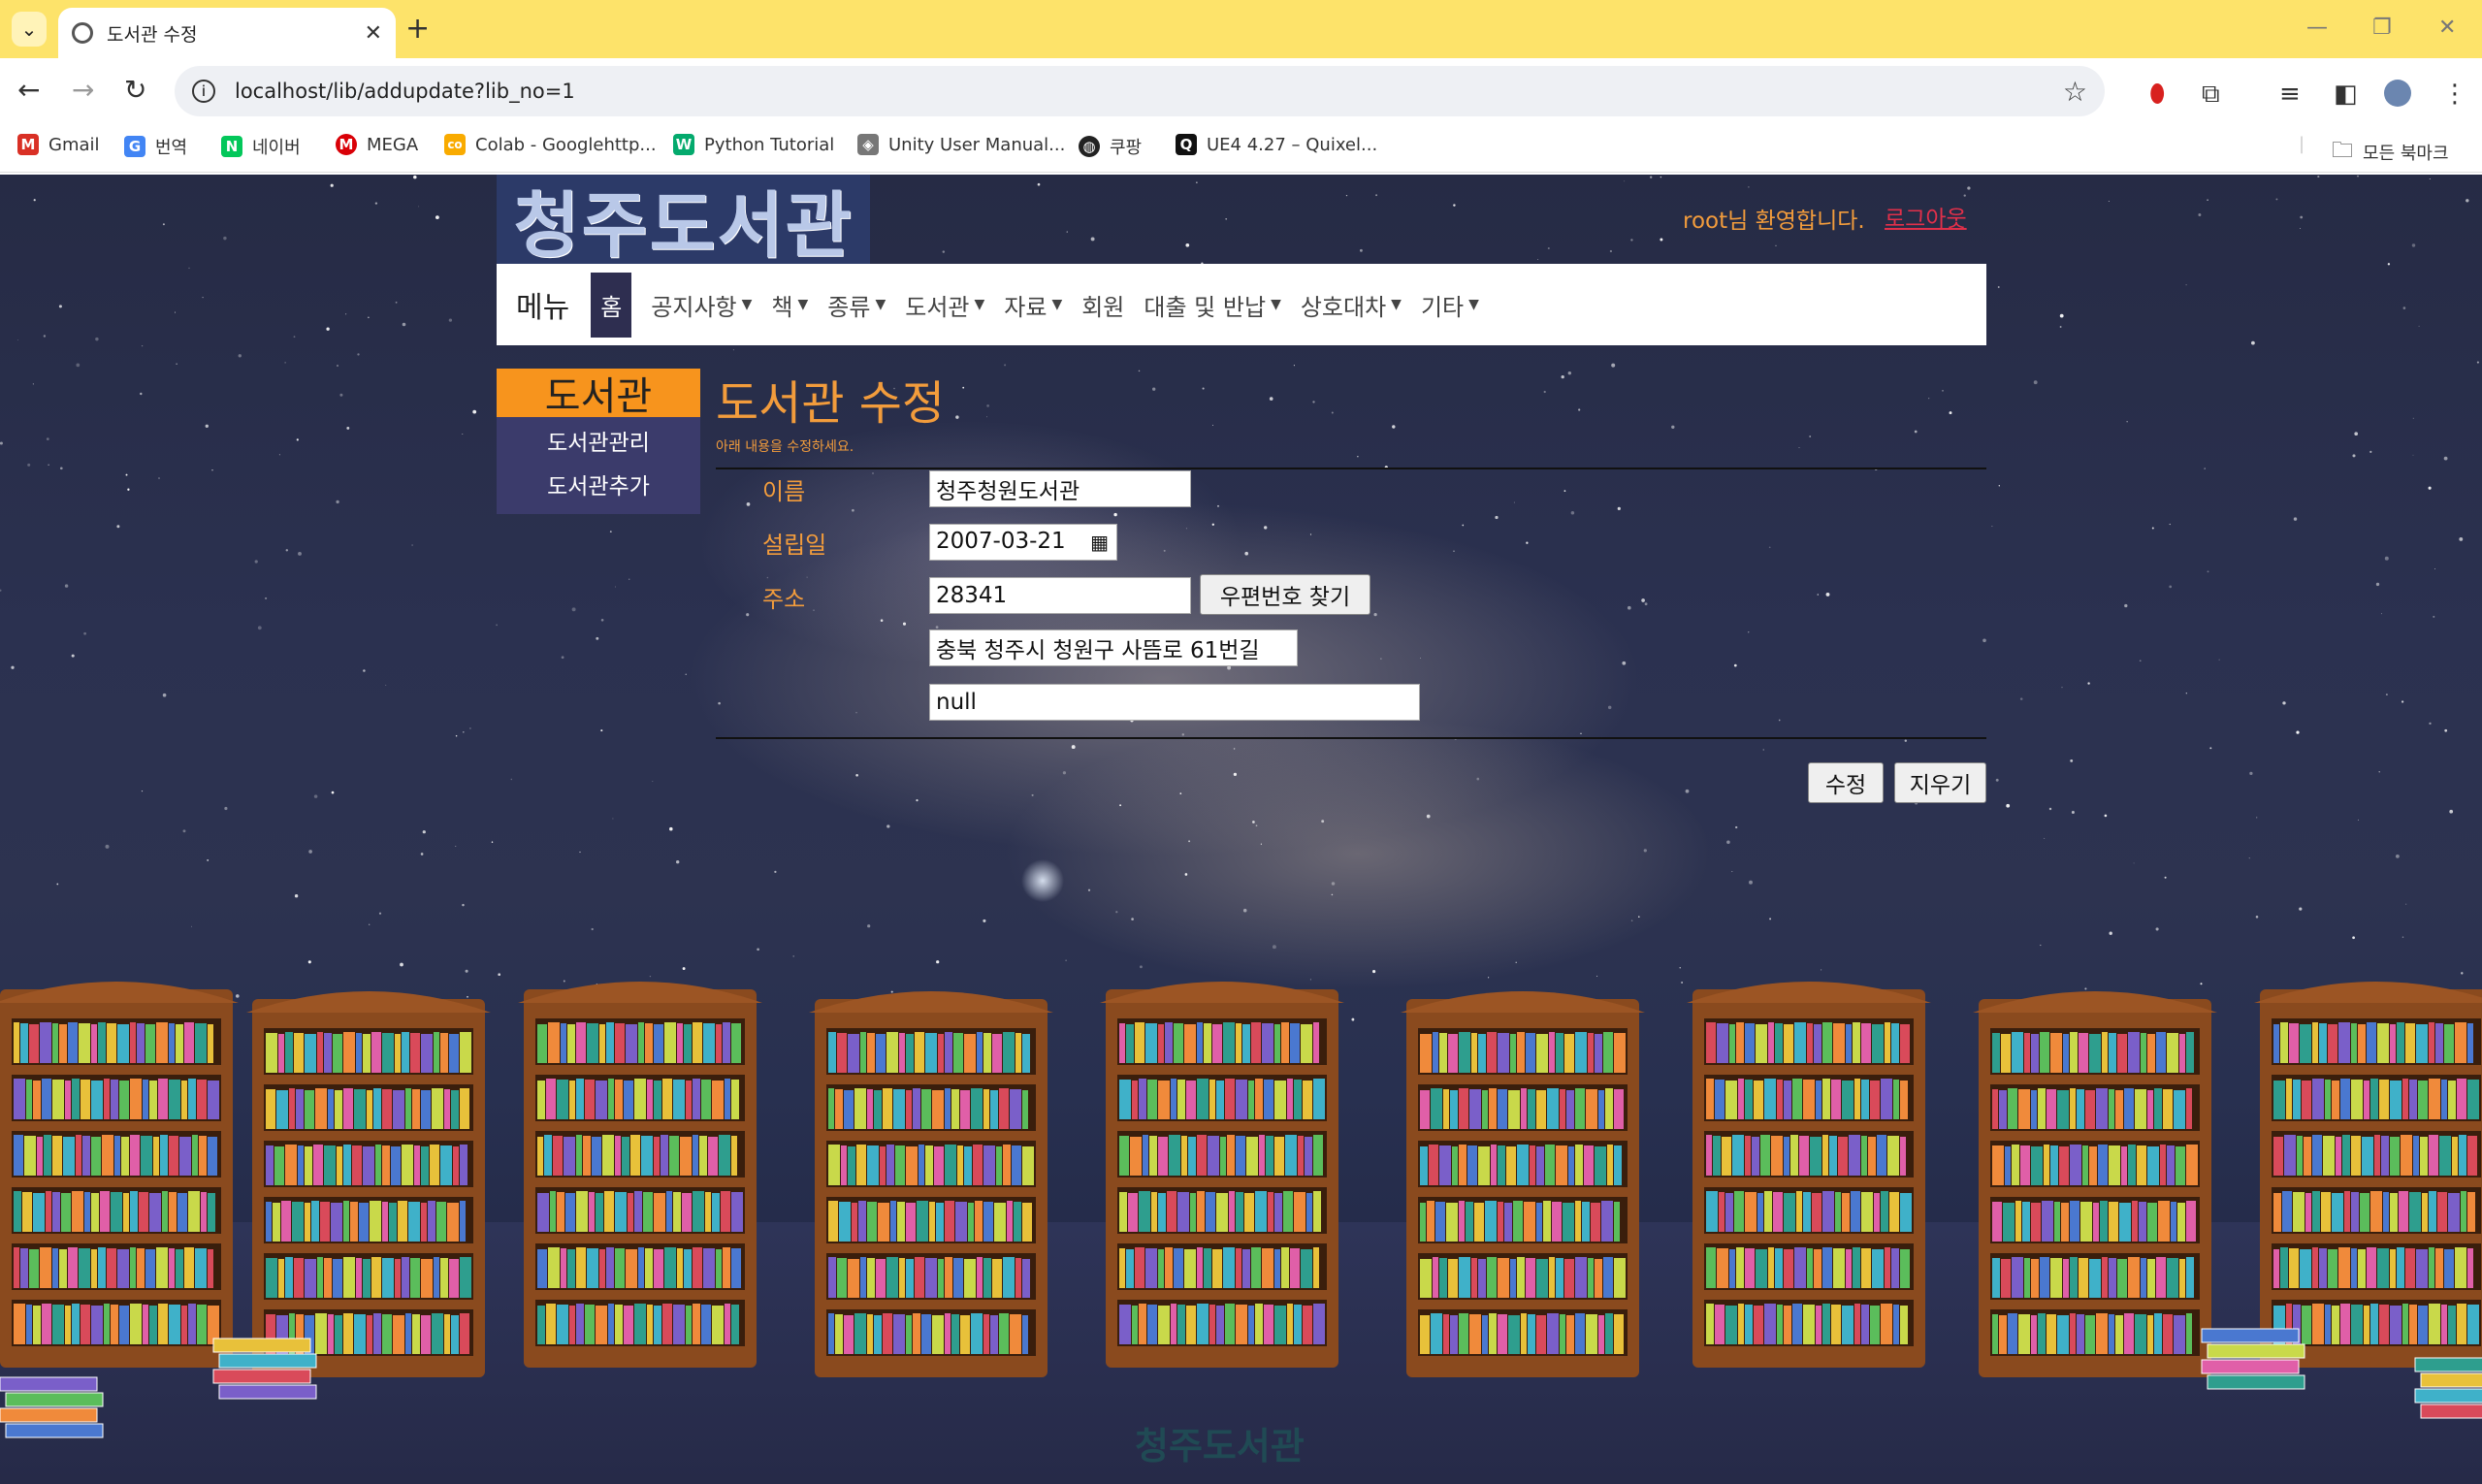 This screenshot has width=2482, height=1484. I want to click on nav-item-home: 홈, so click(611, 305).